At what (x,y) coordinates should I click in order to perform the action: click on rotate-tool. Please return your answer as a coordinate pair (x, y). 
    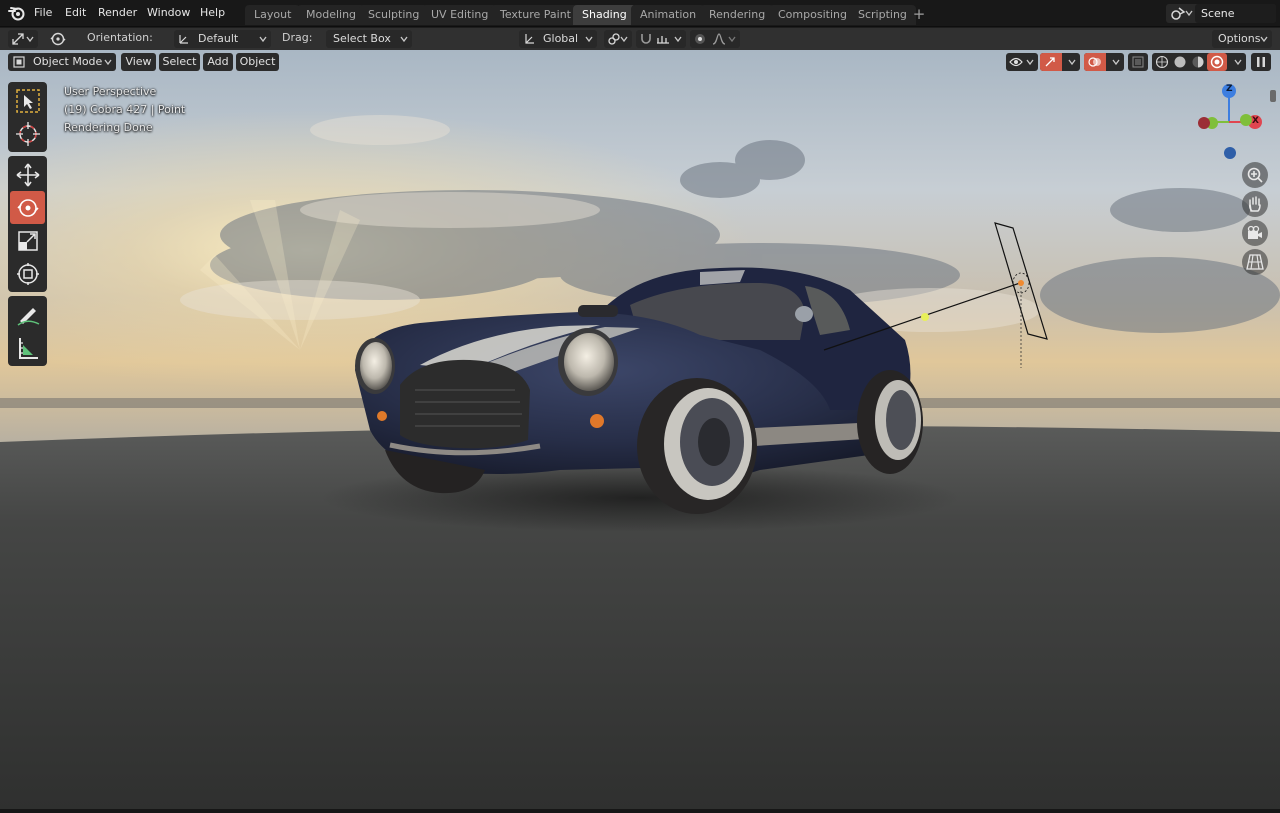
    Looking at the image, I should click on (27, 207).